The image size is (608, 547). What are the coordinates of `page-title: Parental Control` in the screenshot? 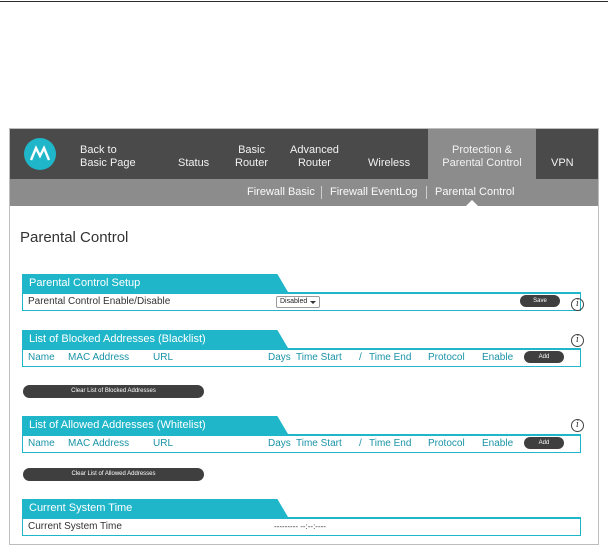 It's located at (74, 237).